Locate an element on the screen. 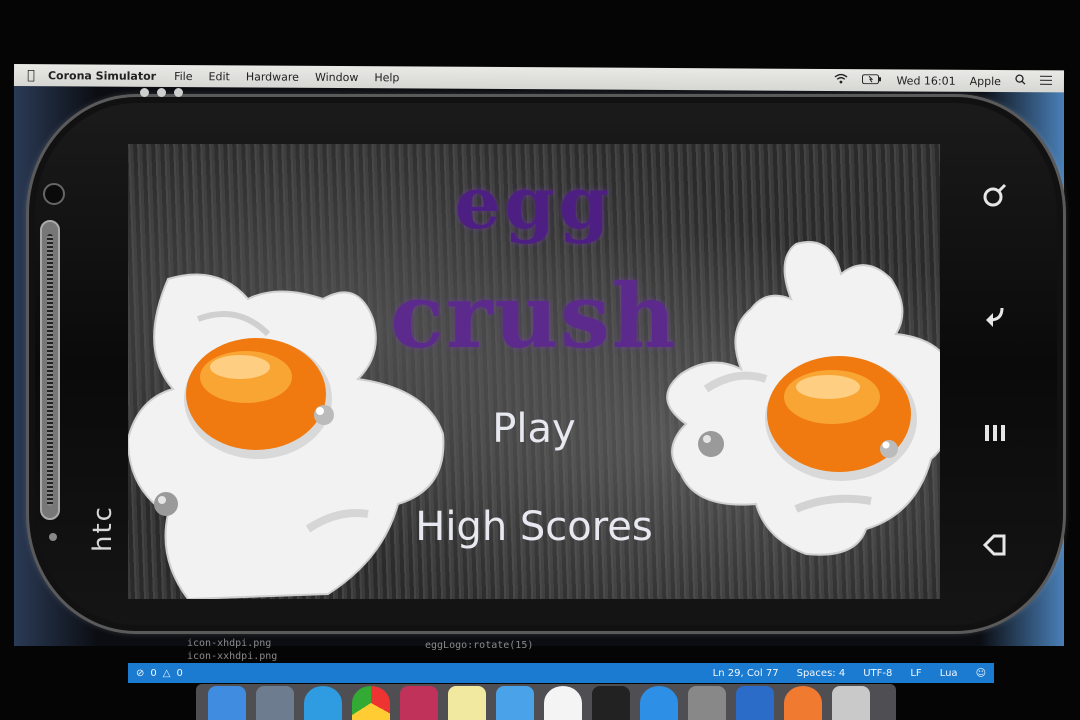 Image resolution: width=1080 pixels, height=720 pixels. window-controls is located at coordinates (161, 92).